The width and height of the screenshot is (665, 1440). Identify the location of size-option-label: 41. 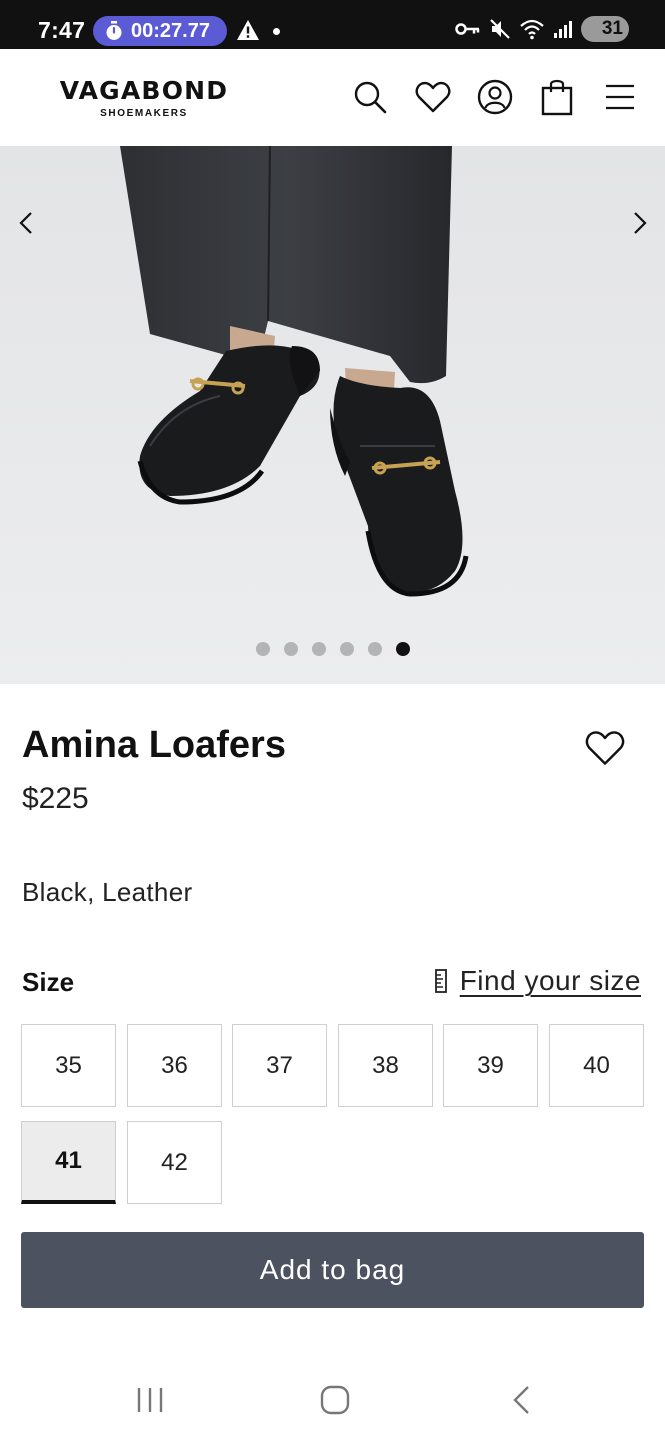
(68, 1160).